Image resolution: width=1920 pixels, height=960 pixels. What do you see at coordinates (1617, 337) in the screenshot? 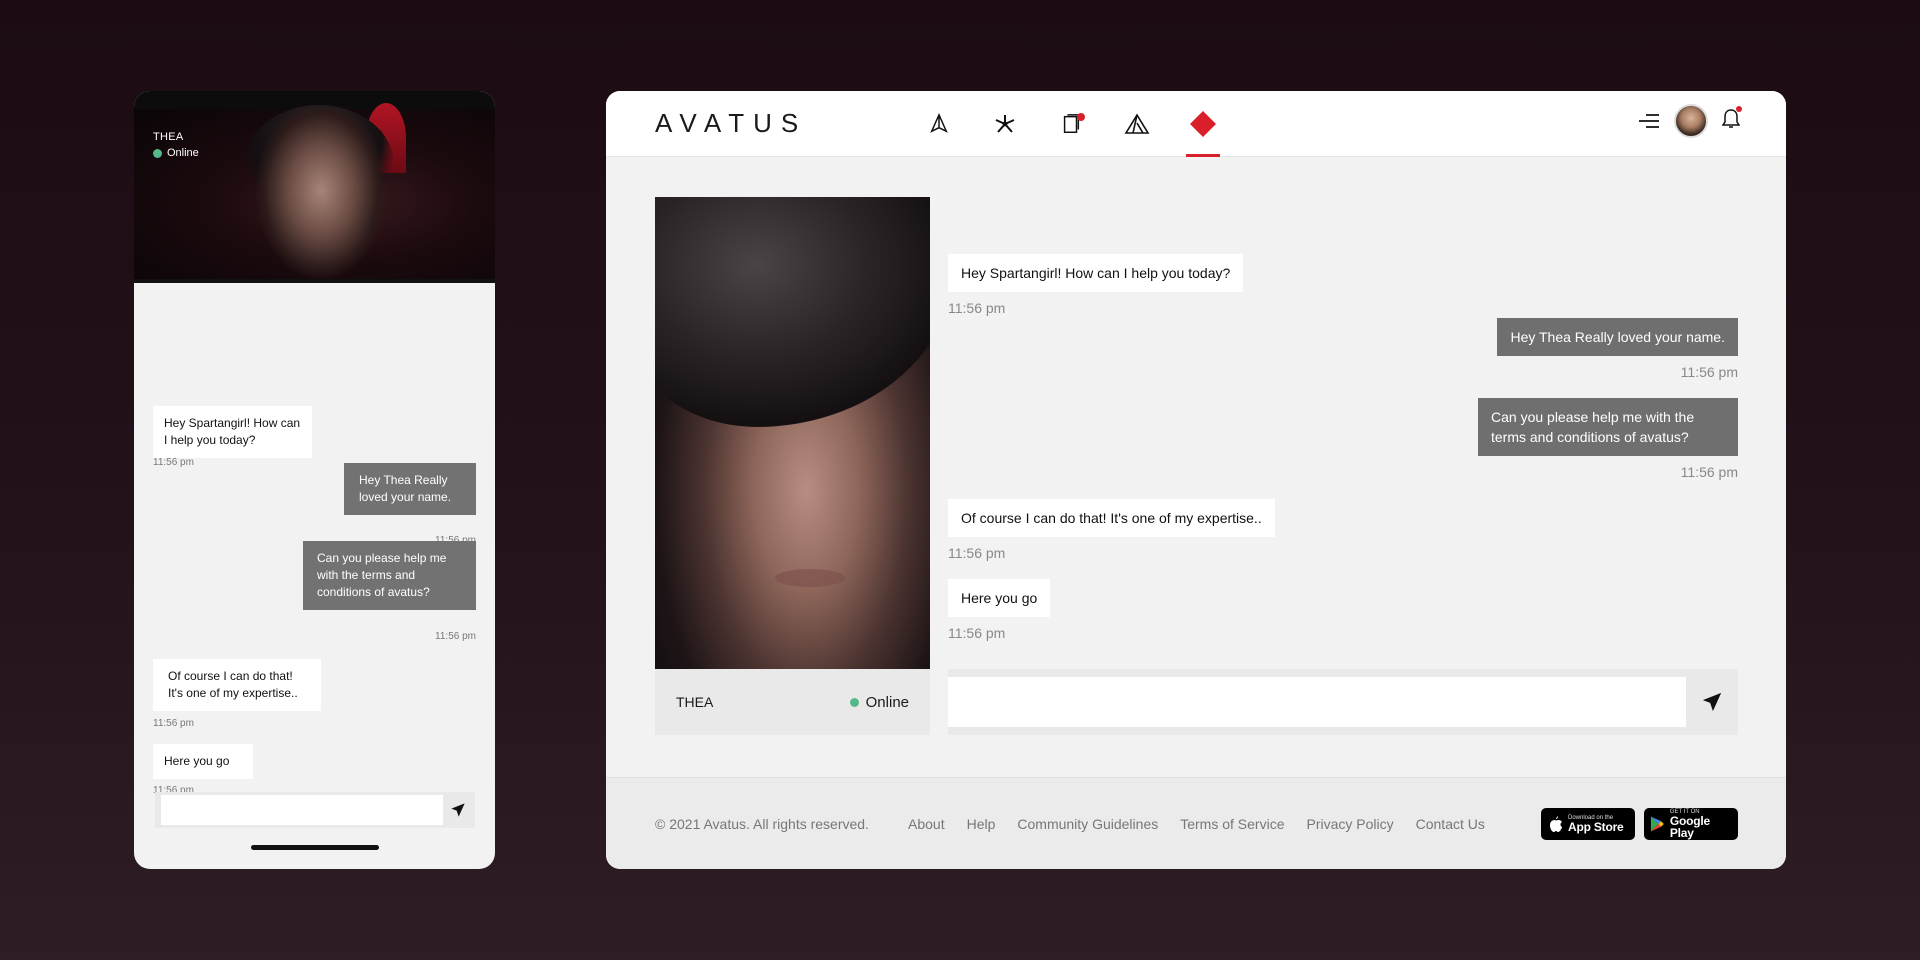
I see `message-2: Hey Thea Really loved your name.` at bounding box center [1617, 337].